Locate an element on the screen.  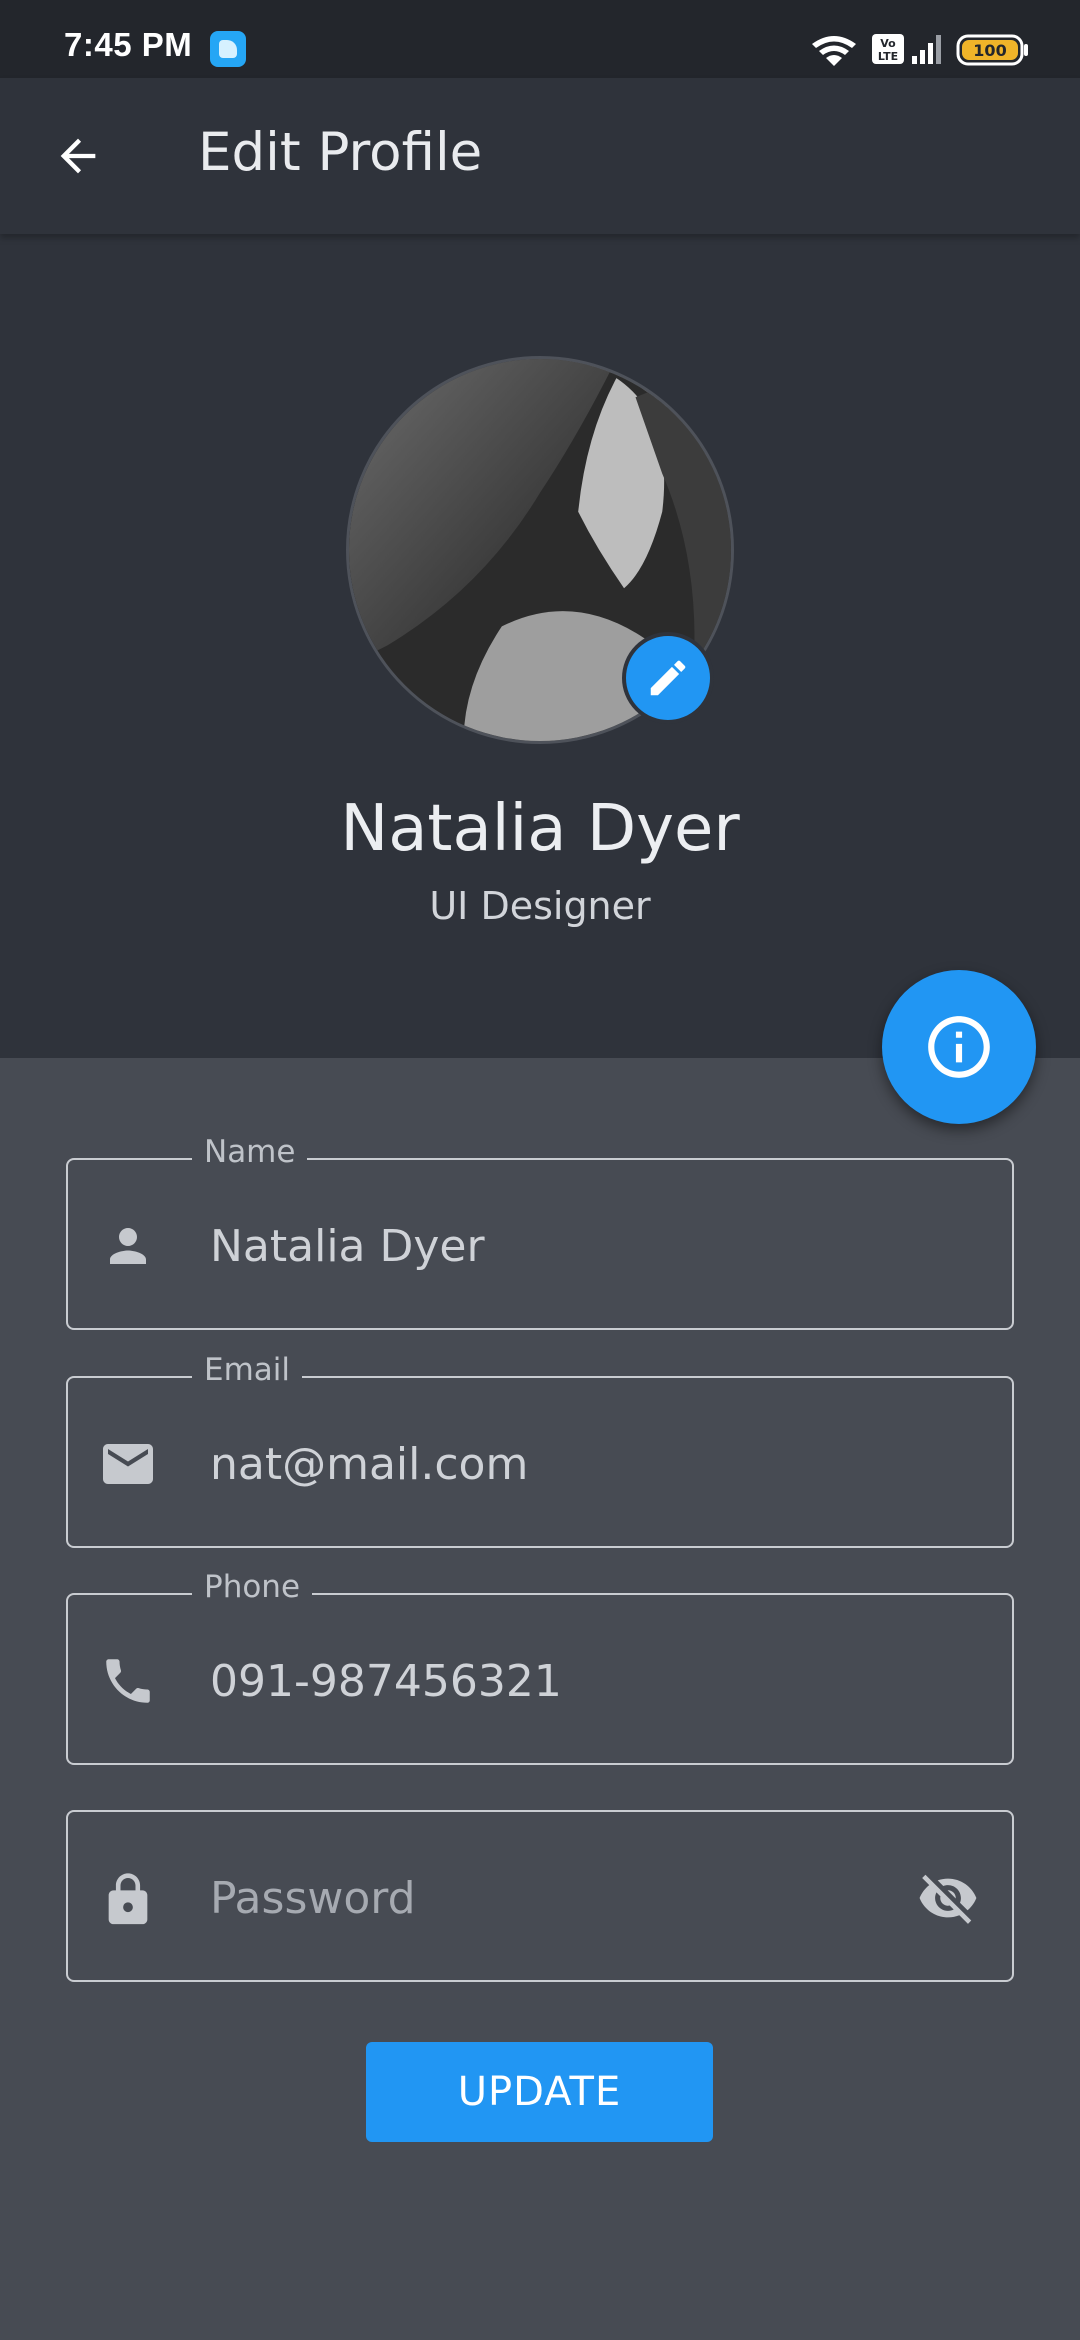
name-field: Name is located at coordinates (540, 1232).